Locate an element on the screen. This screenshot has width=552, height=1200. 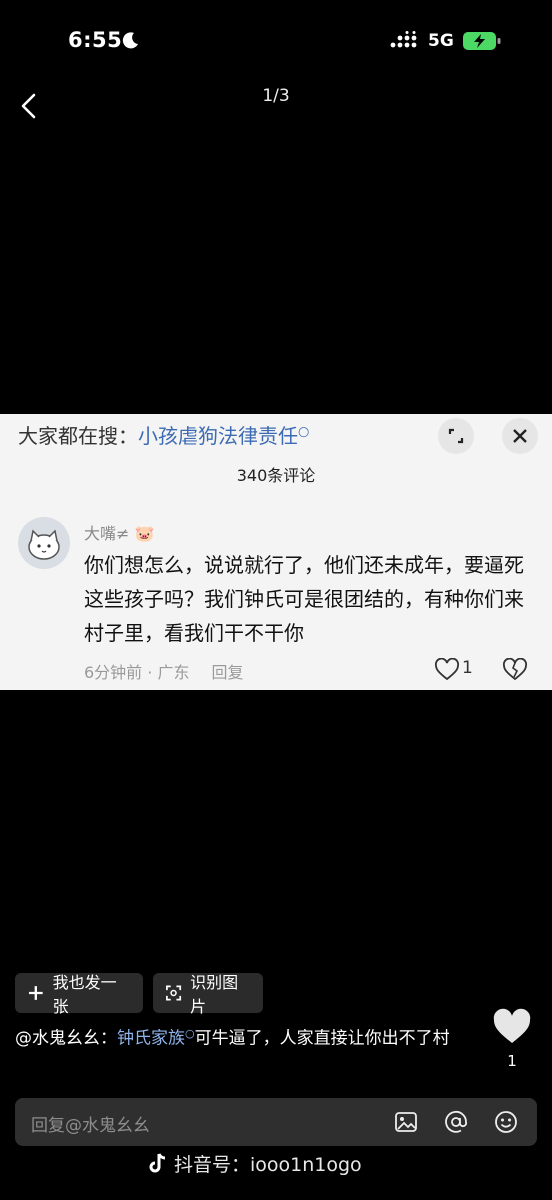
post-image-label: 我也发一张 is located at coordinates (84, 994).